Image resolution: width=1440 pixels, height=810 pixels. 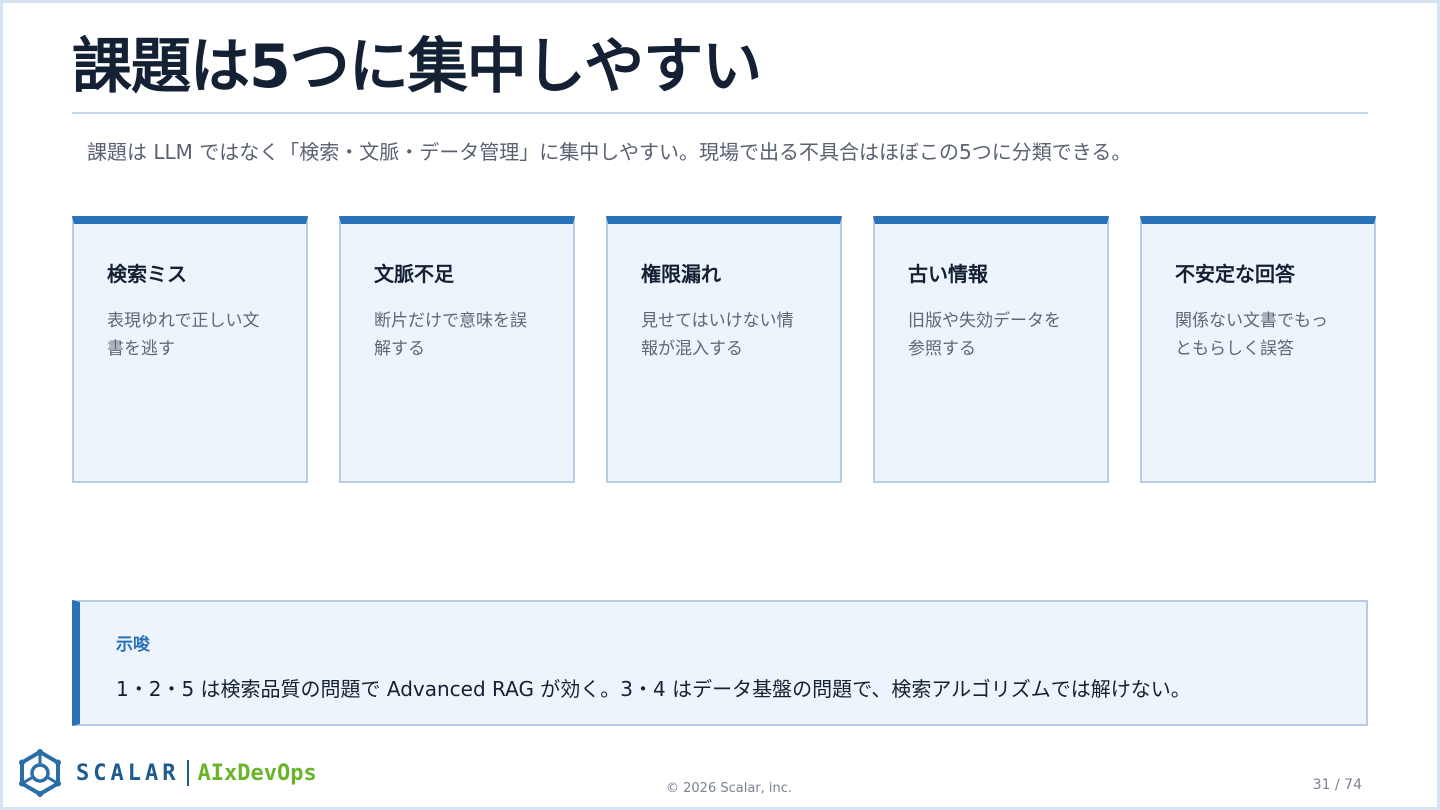 I want to click on issue-card-title: 検索ミス, so click(x=147, y=274).